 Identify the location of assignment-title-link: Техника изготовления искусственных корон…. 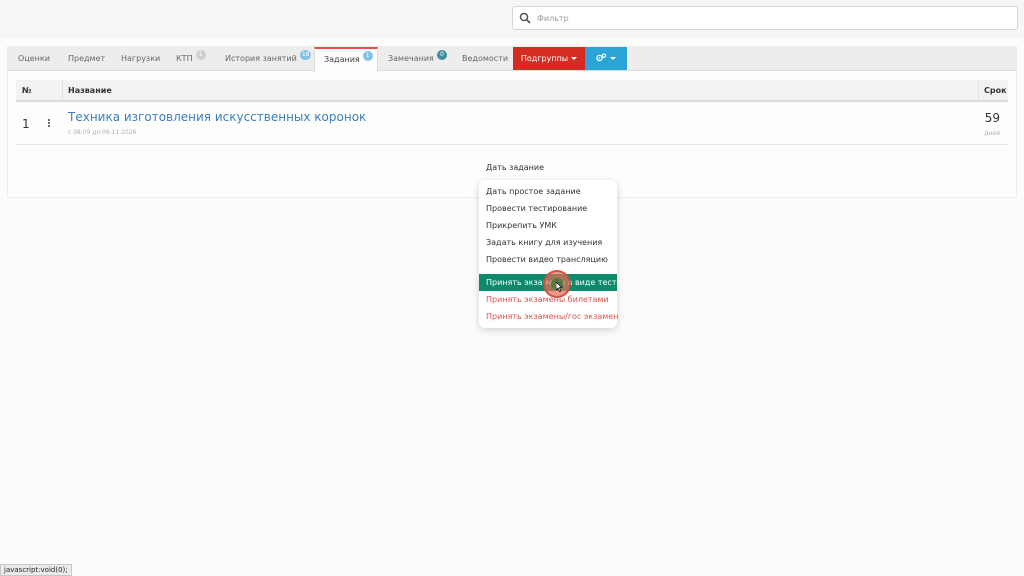
(217, 117).